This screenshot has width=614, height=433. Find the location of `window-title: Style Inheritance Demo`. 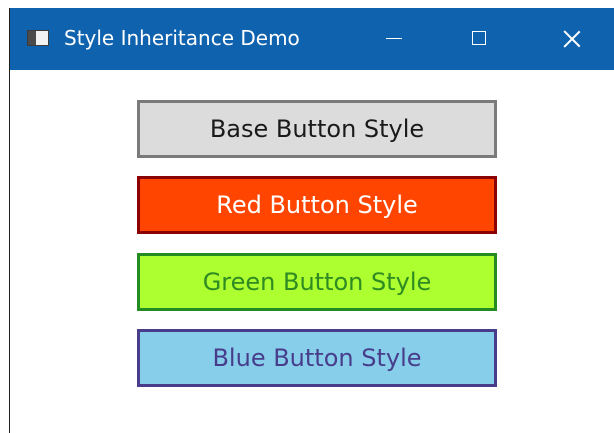

window-title: Style Inheritance Demo is located at coordinates (182, 38).